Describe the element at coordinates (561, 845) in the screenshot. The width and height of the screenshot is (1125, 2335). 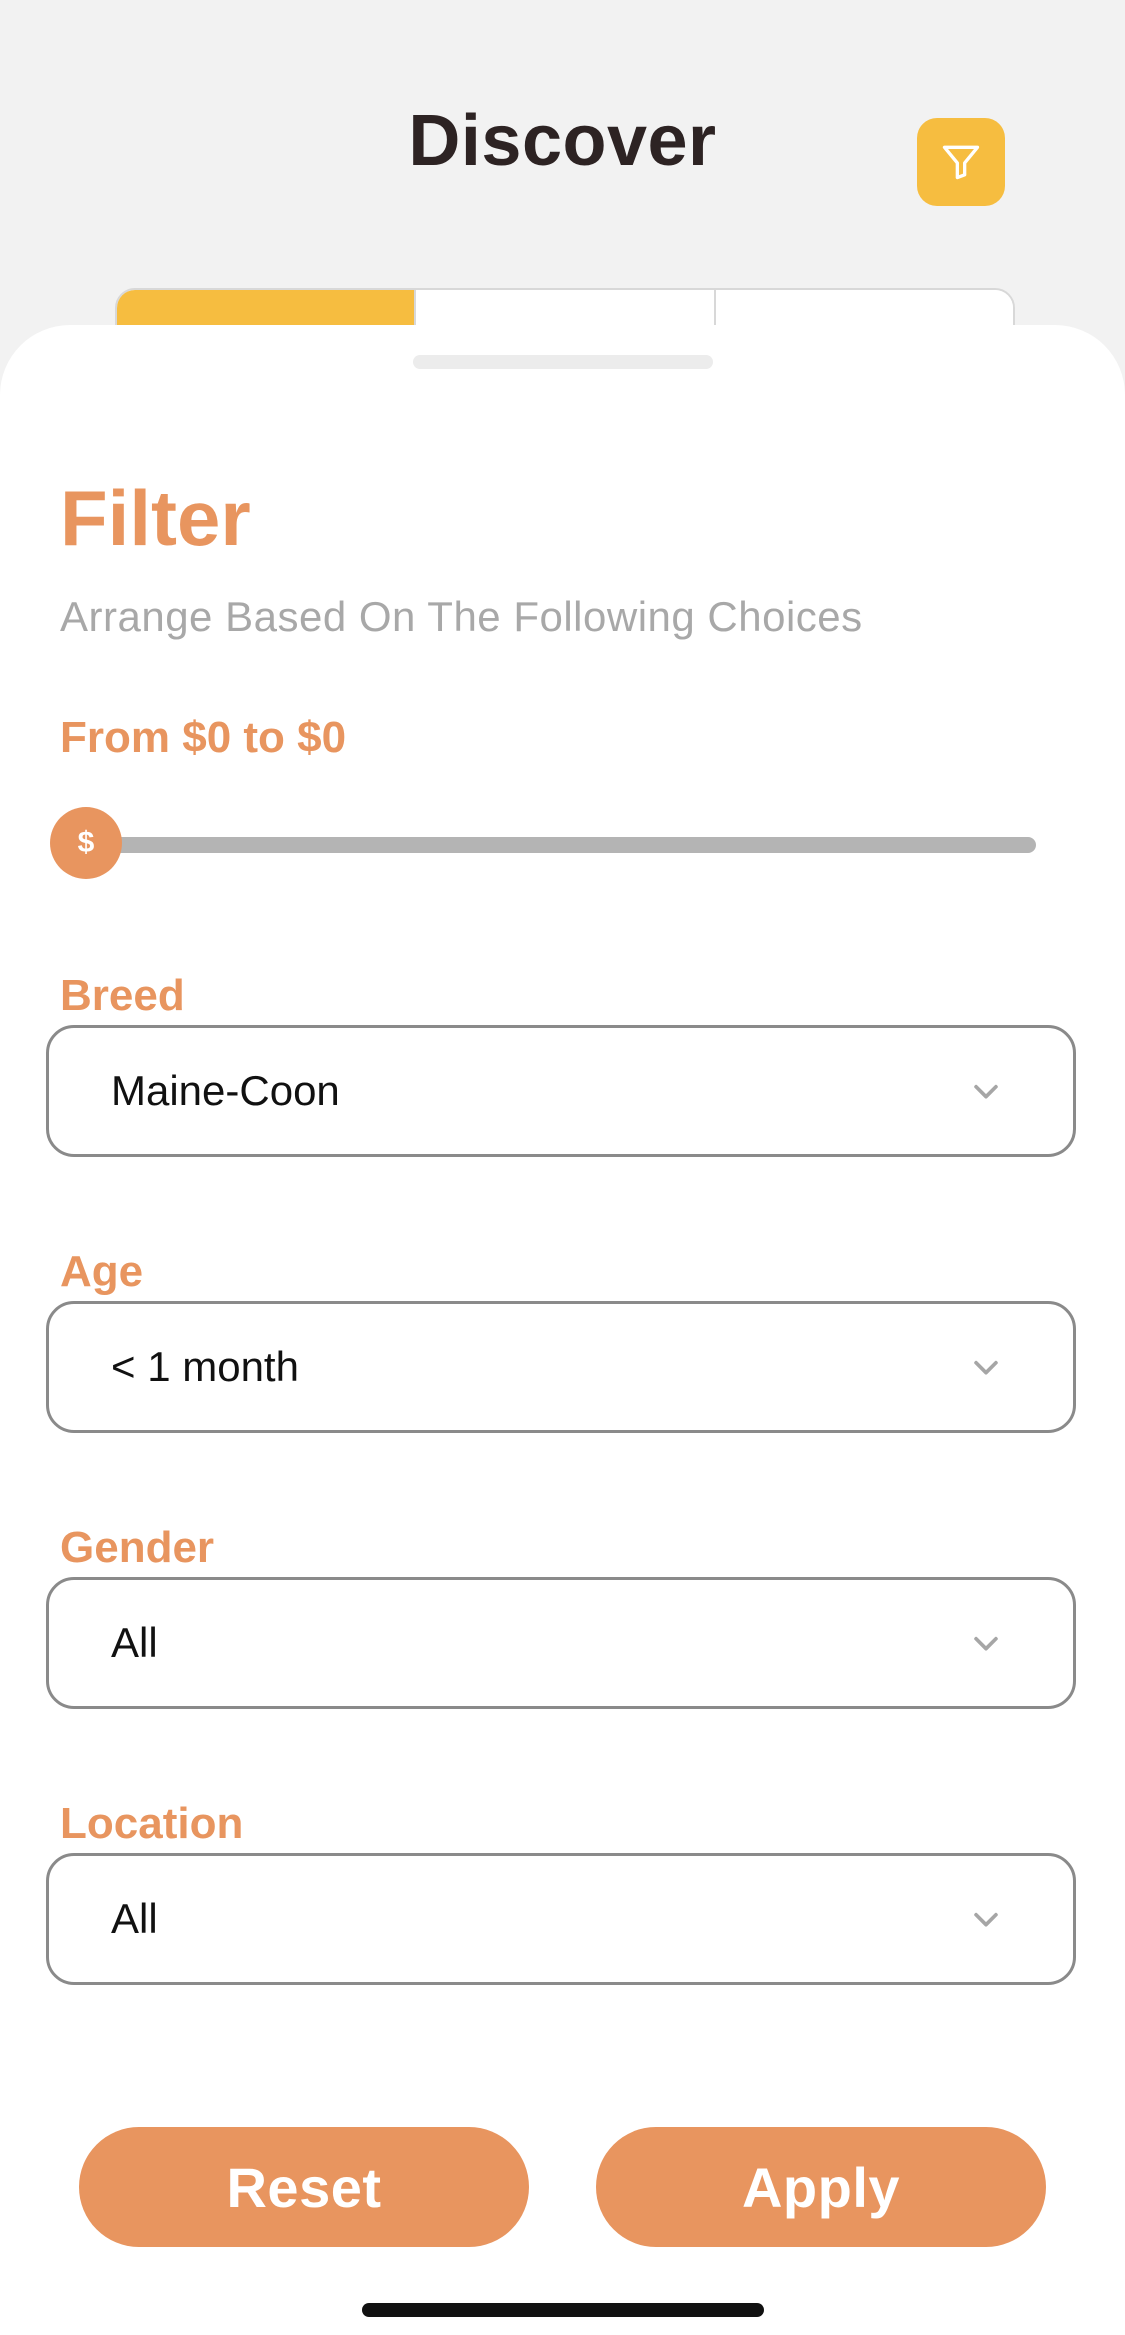
I see `price-slider-track` at that location.